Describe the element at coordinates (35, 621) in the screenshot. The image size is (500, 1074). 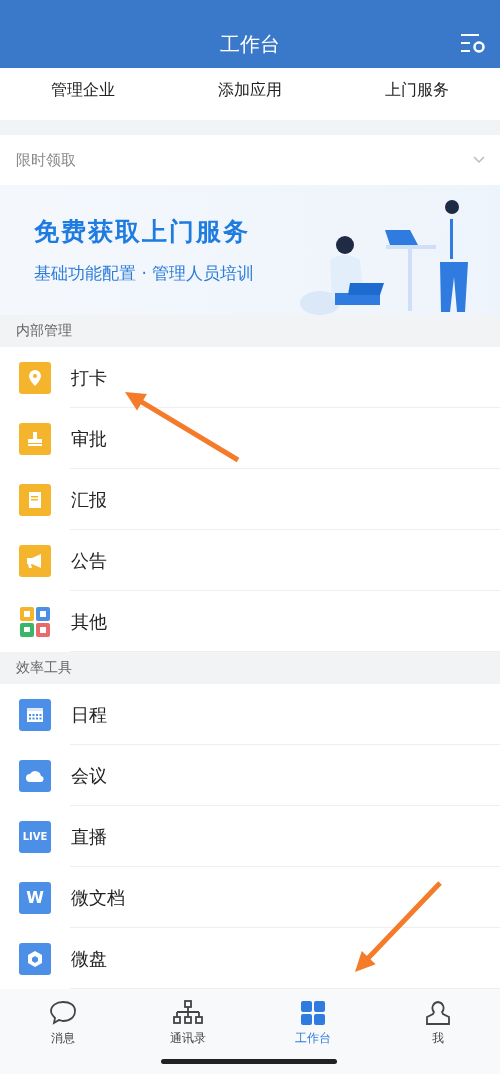
I see `apps-grid-icon` at that location.